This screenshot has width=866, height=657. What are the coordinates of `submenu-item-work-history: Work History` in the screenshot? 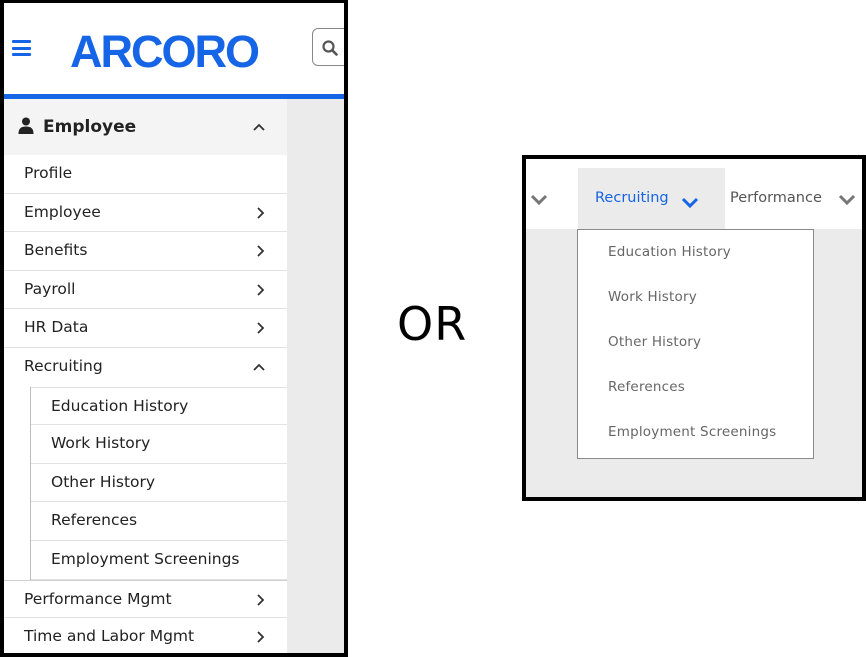 It's located at (159, 444).